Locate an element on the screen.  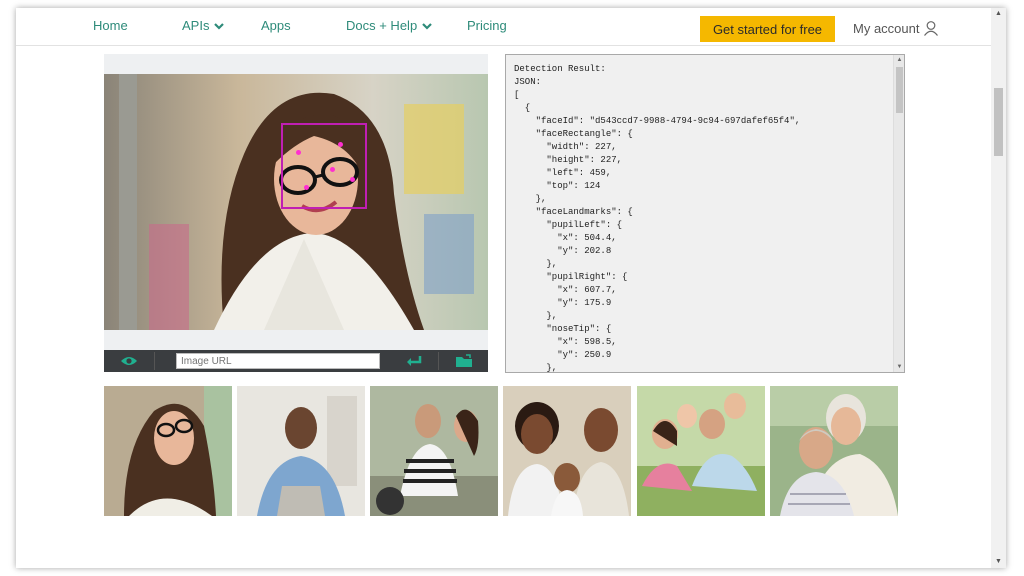
my-account-link: My account is located at coordinates (896, 28).